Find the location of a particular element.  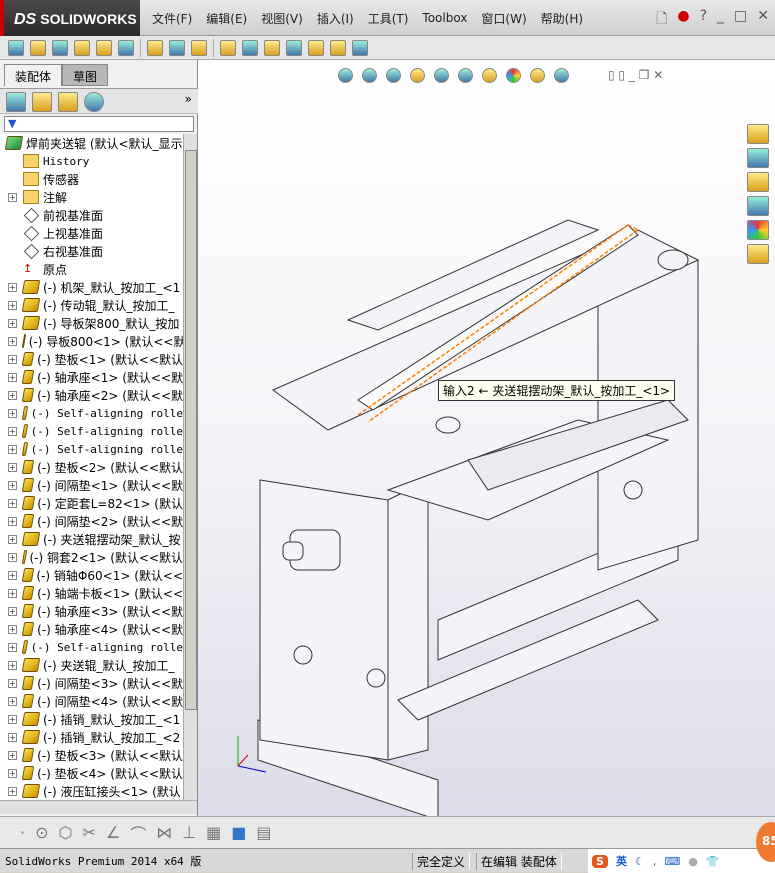

polygon-icon: ⬡ is located at coordinates (66, 832).